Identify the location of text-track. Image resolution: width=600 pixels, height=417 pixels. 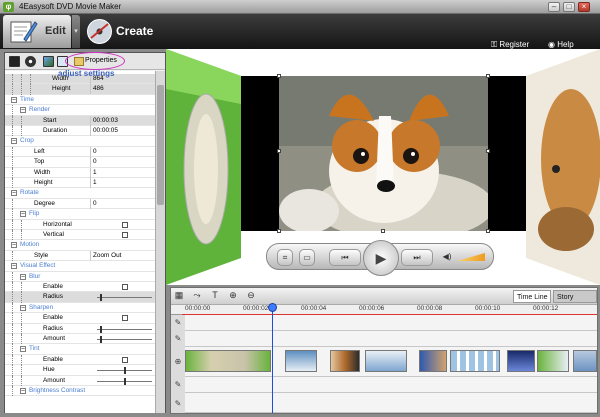
(391, 323).